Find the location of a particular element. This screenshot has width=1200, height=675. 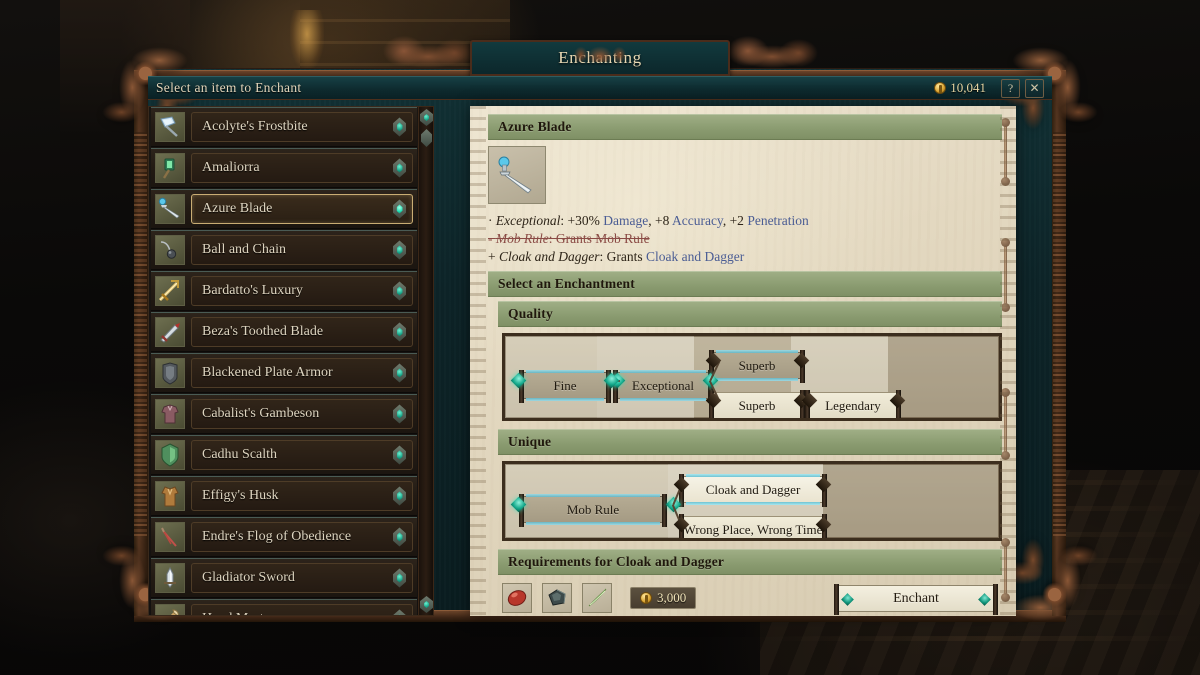

item-label: Effigy's Husk is located at coordinates (240, 495).